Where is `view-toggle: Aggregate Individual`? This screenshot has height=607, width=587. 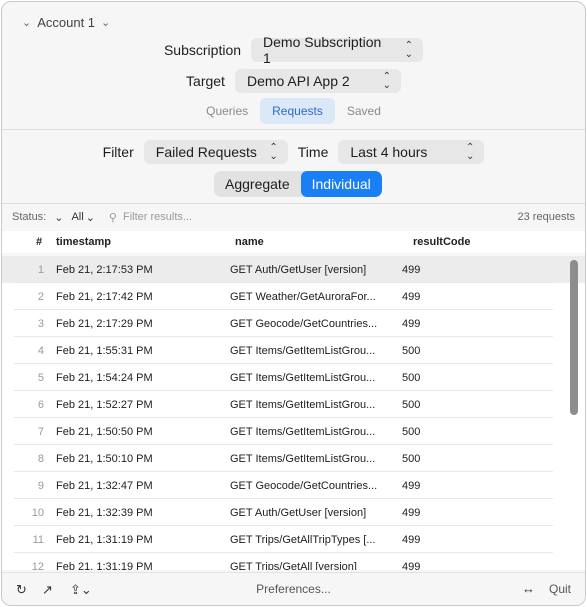
view-toggle: Aggregate Individual is located at coordinates (298, 184).